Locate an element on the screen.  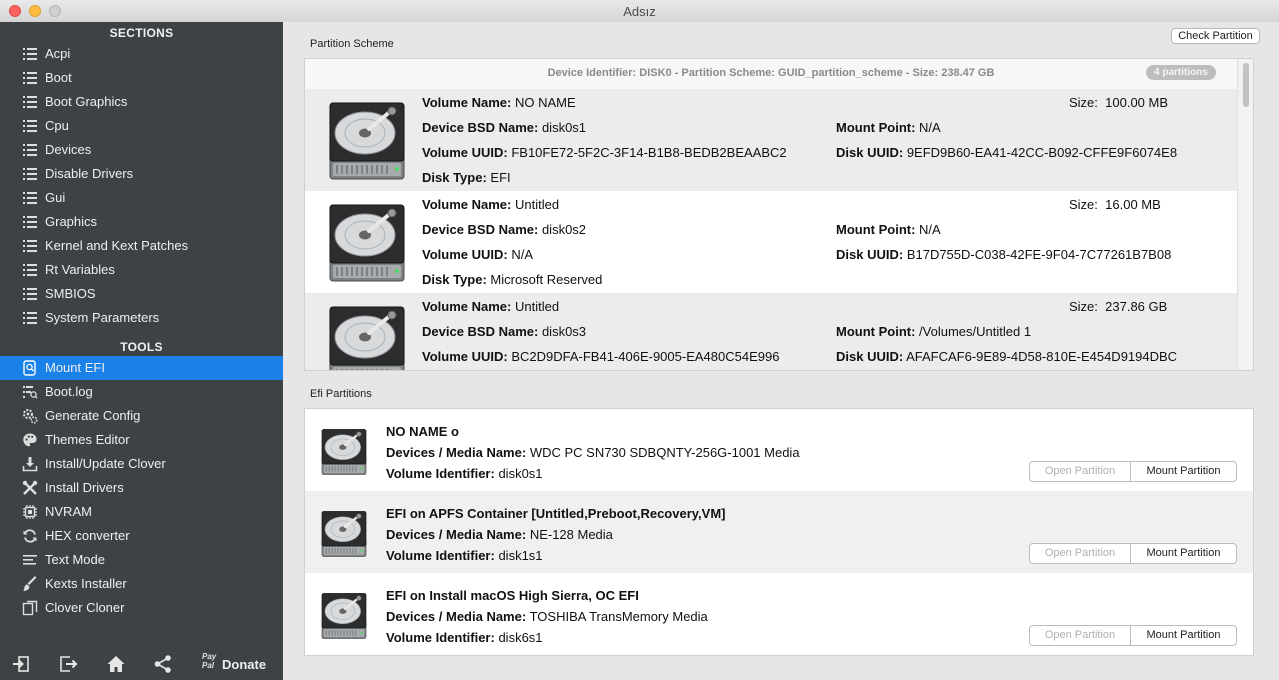
bsd-name-field: Device BSD Name: disk0s2 is located at coordinates (504, 229).